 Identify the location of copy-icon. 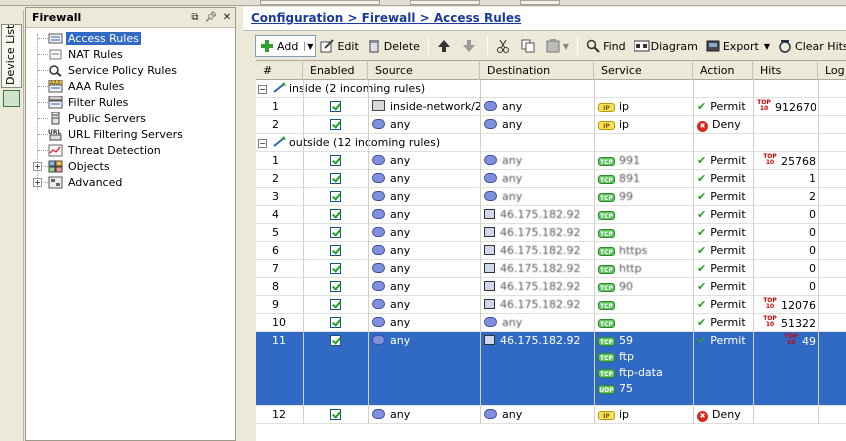
(528, 46).